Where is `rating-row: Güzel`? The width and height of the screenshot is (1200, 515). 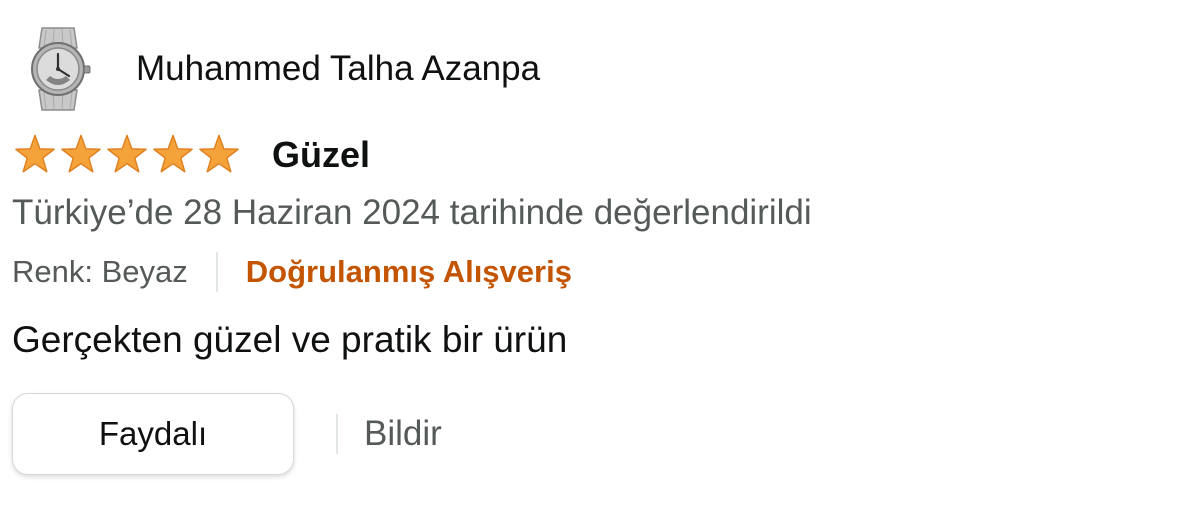 rating-row: Güzel is located at coordinates (191, 155).